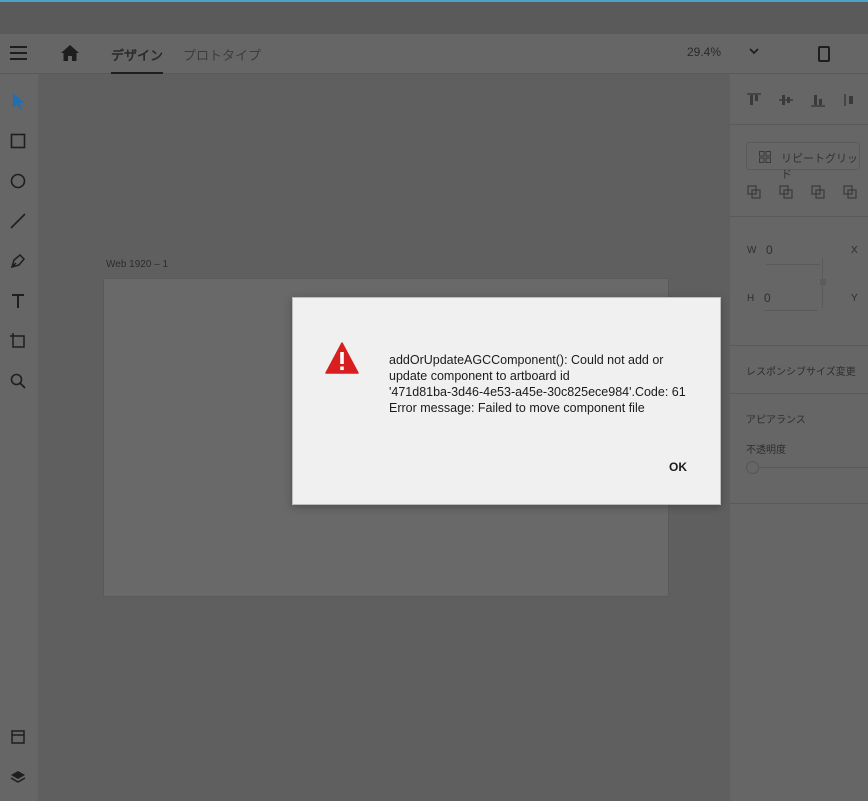 The image size is (868, 801). I want to click on opacity-label: 不透明度, so click(766, 450).